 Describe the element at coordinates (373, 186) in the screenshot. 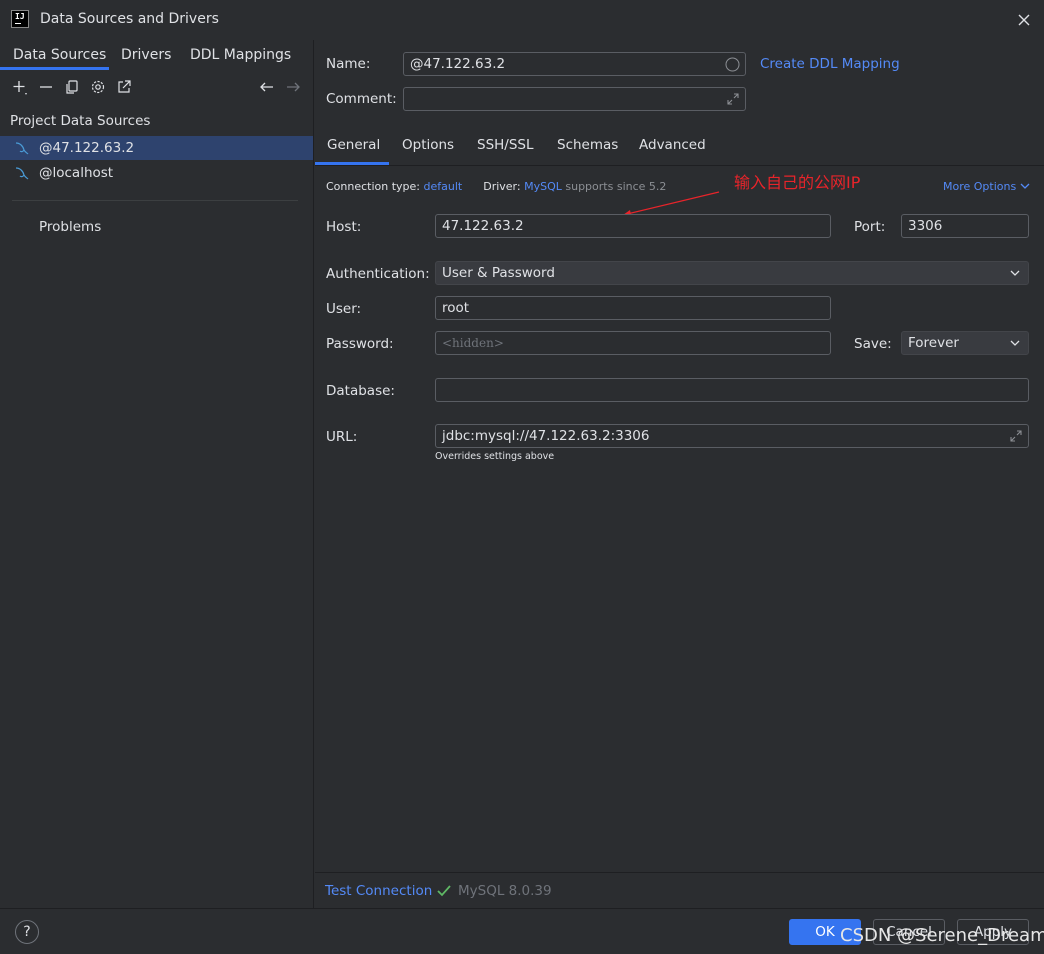

I see `connection-type-label: Connection type:` at that location.